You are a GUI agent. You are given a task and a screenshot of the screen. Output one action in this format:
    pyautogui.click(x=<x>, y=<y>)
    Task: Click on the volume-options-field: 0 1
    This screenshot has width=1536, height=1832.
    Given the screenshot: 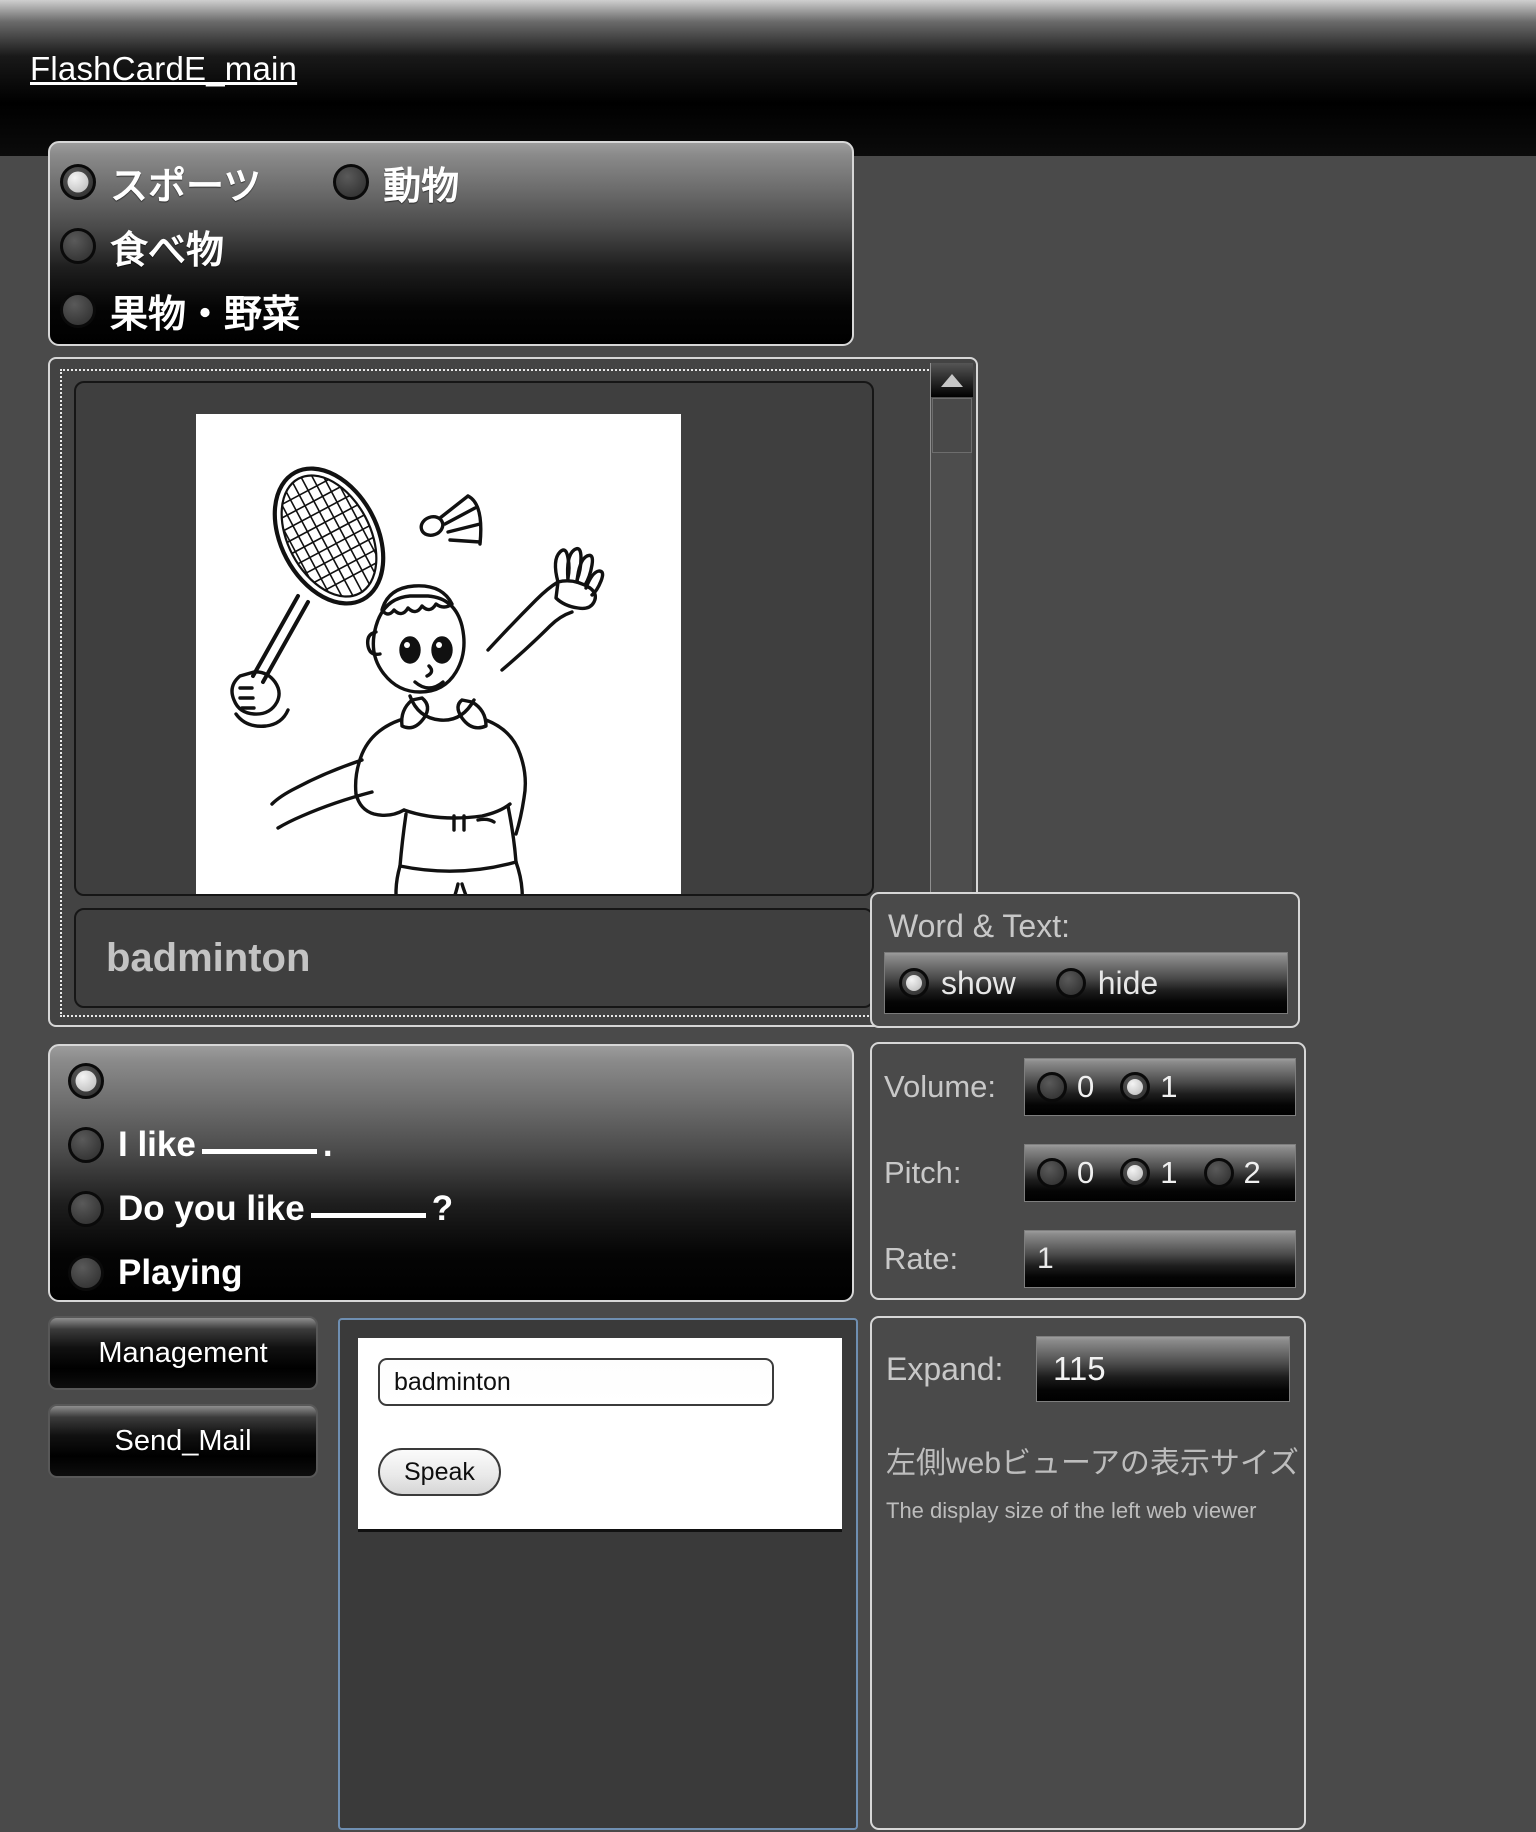 What is the action you would take?
    pyautogui.click(x=1160, y=1087)
    